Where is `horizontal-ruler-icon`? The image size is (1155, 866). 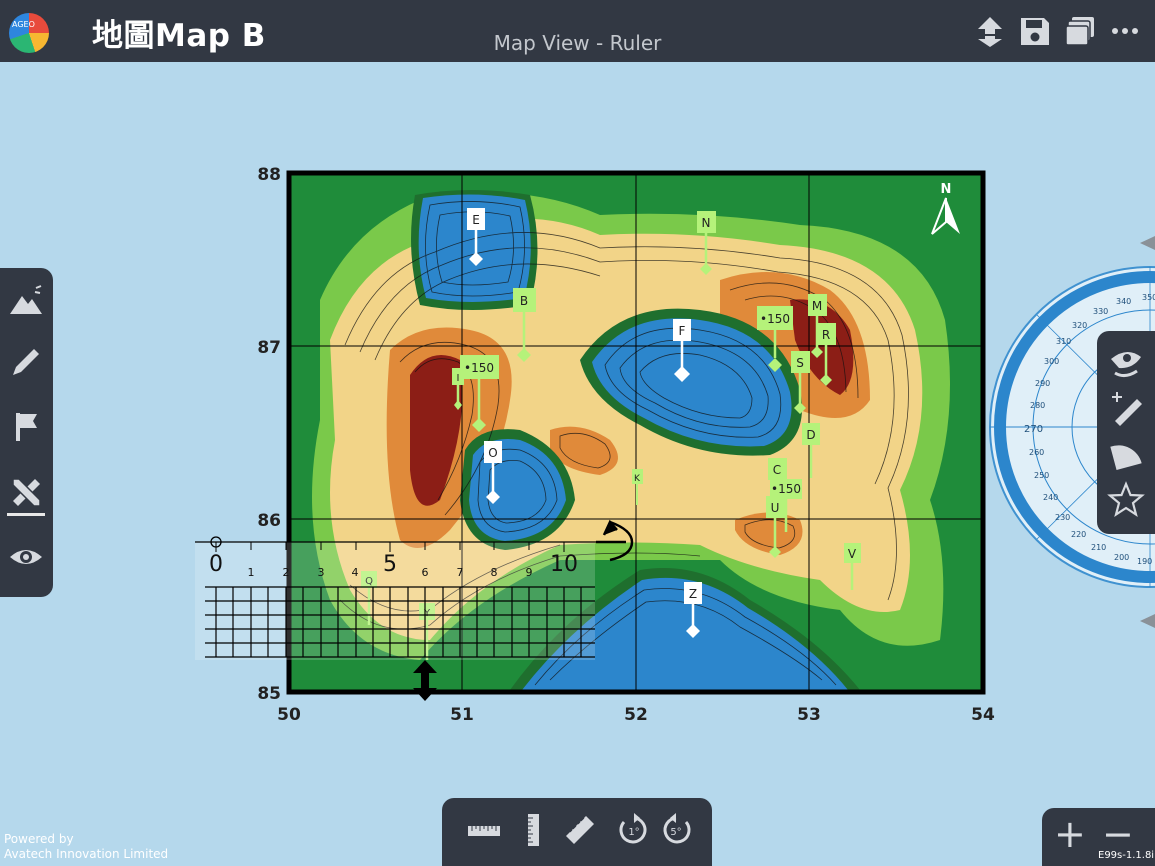
horizontal-ruler-icon is located at coordinates (484, 832).